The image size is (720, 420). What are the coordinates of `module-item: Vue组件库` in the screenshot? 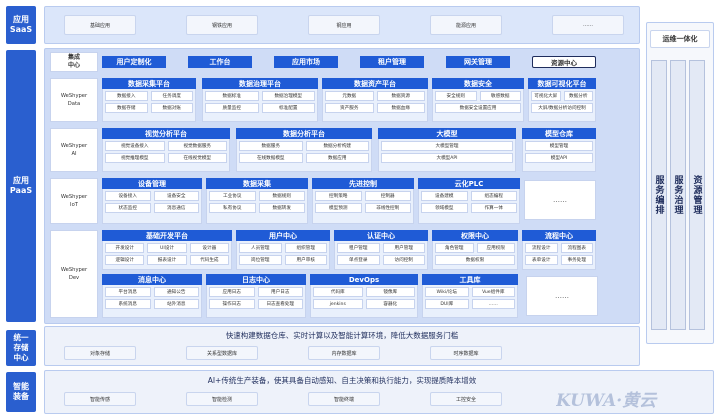 It's located at (493, 292).